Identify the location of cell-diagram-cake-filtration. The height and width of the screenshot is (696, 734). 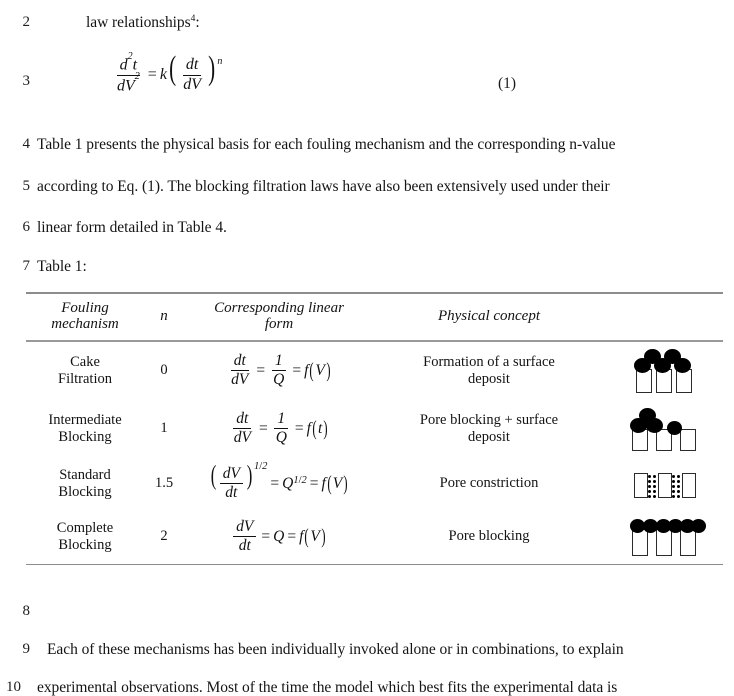
(663, 371).